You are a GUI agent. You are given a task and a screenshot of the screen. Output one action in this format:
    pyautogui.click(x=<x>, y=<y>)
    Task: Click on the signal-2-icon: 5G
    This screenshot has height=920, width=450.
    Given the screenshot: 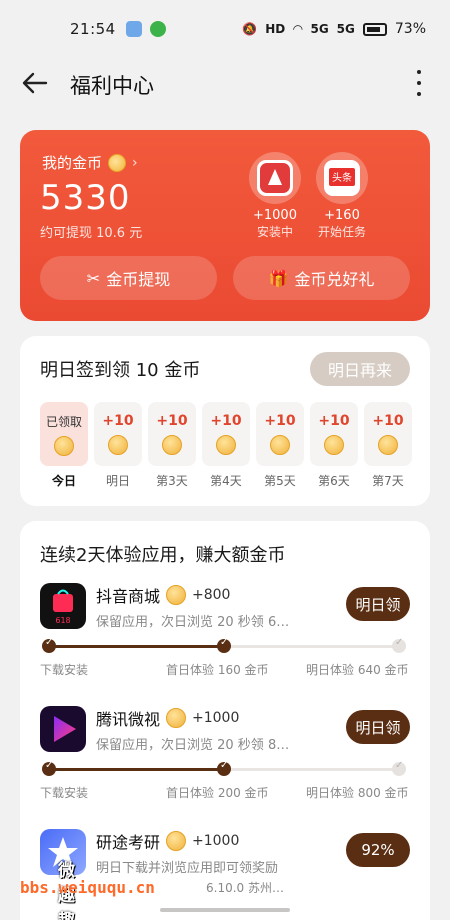 What is the action you would take?
    pyautogui.click(x=345, y=29)
    